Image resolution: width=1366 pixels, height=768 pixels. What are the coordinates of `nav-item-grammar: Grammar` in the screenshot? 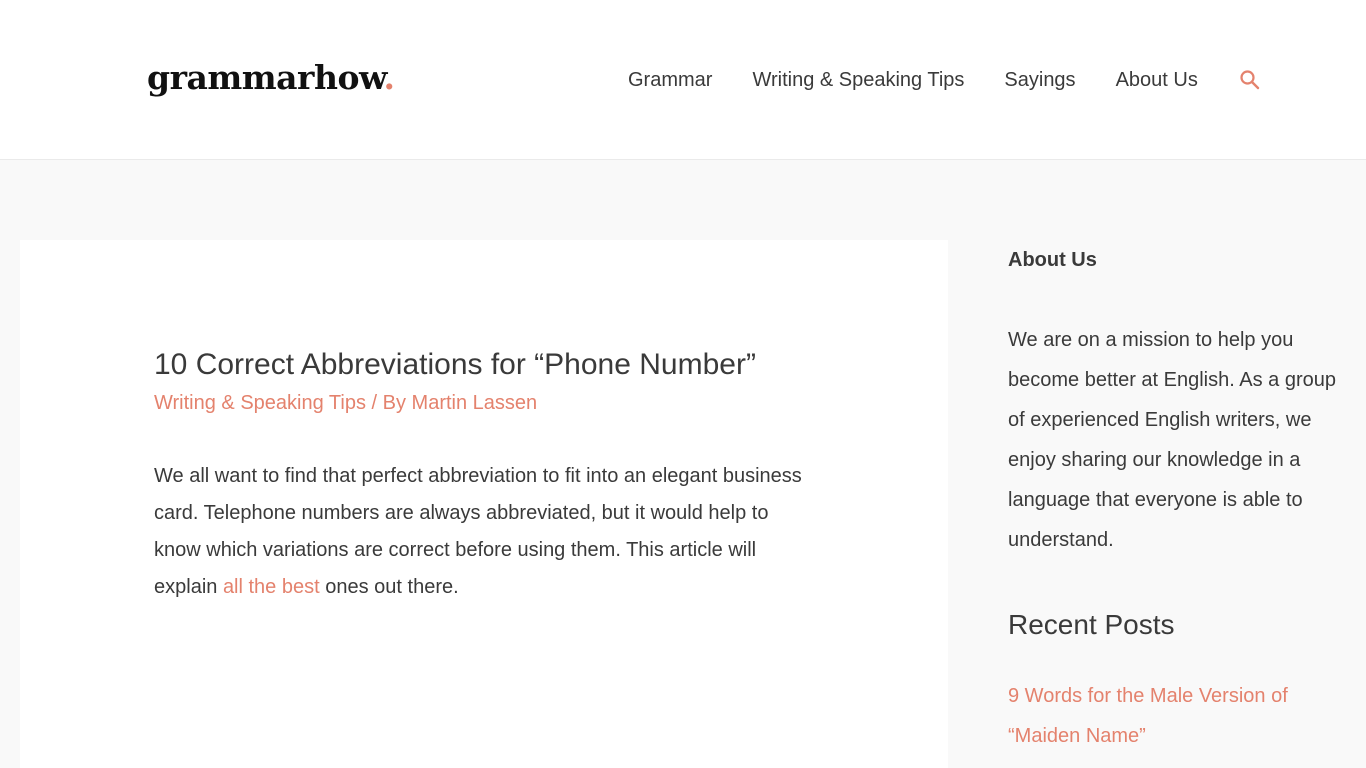 It's located at (670, 80).